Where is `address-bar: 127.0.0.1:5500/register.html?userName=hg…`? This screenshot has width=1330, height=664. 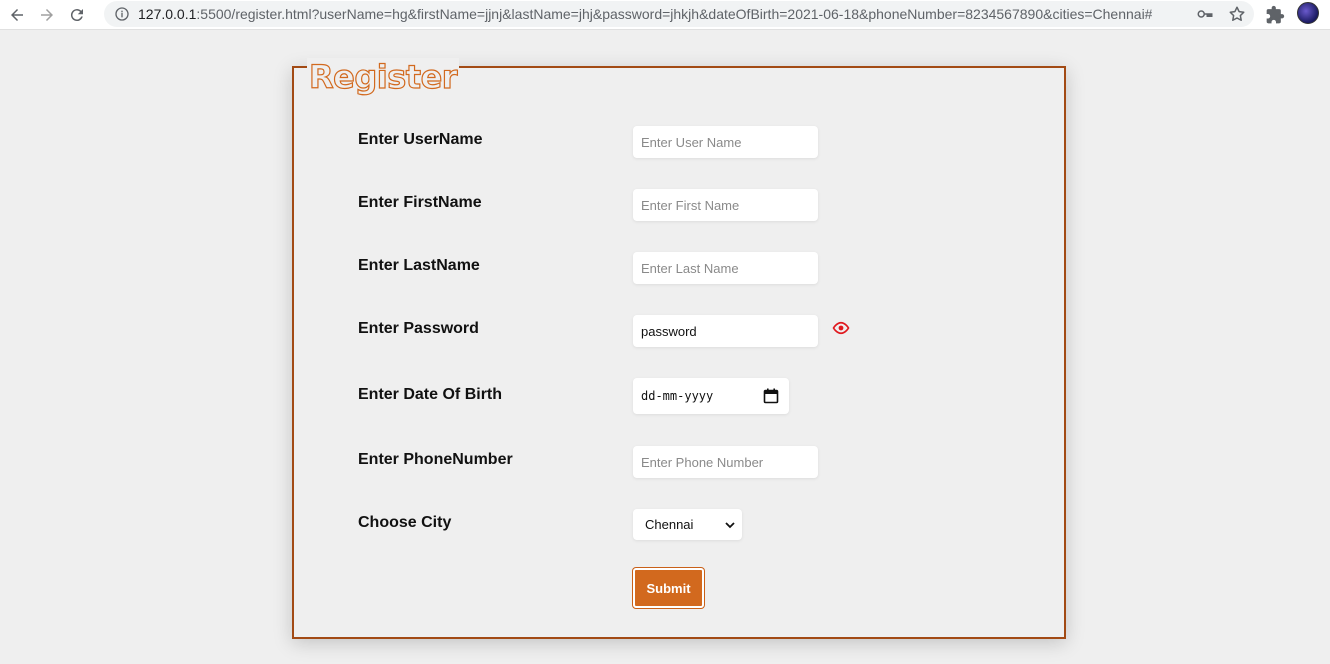 address-bar: 127.0.0.1:5500/register.html?userName=hg… is located at coordinates (679, 14).